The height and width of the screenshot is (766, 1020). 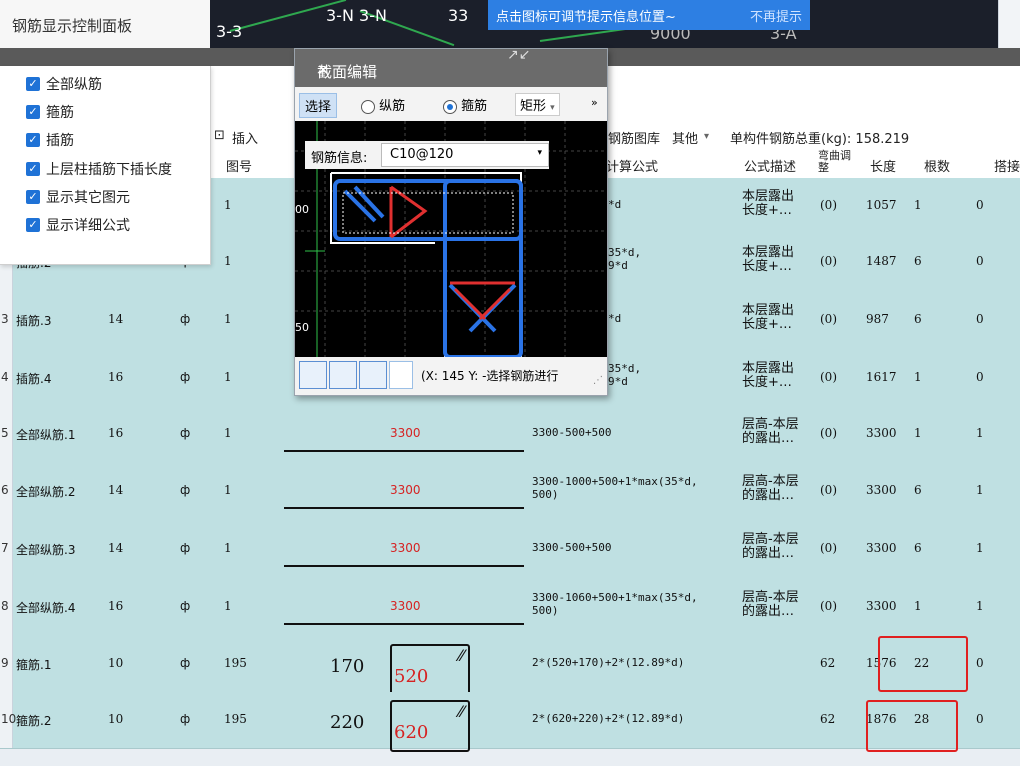 What do you see at coordinates (594, 102) in the screenshot?
I see `more-icon: »` at bounding box center [594, 102].